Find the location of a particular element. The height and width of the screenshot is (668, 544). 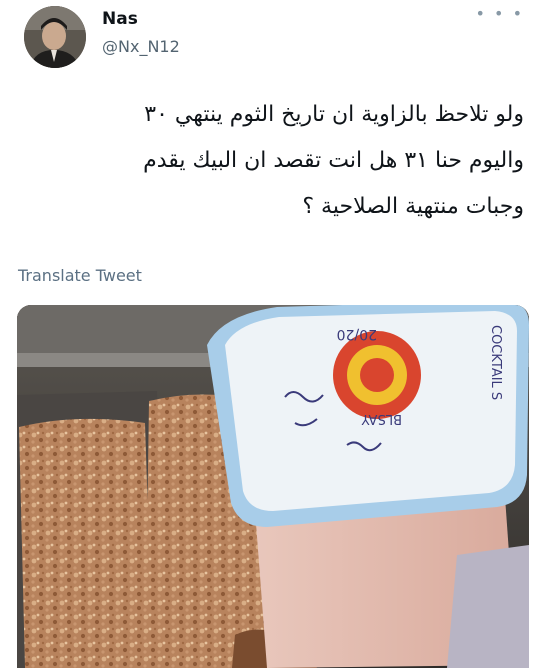

author-avatar is located at coordinates (55, 37).